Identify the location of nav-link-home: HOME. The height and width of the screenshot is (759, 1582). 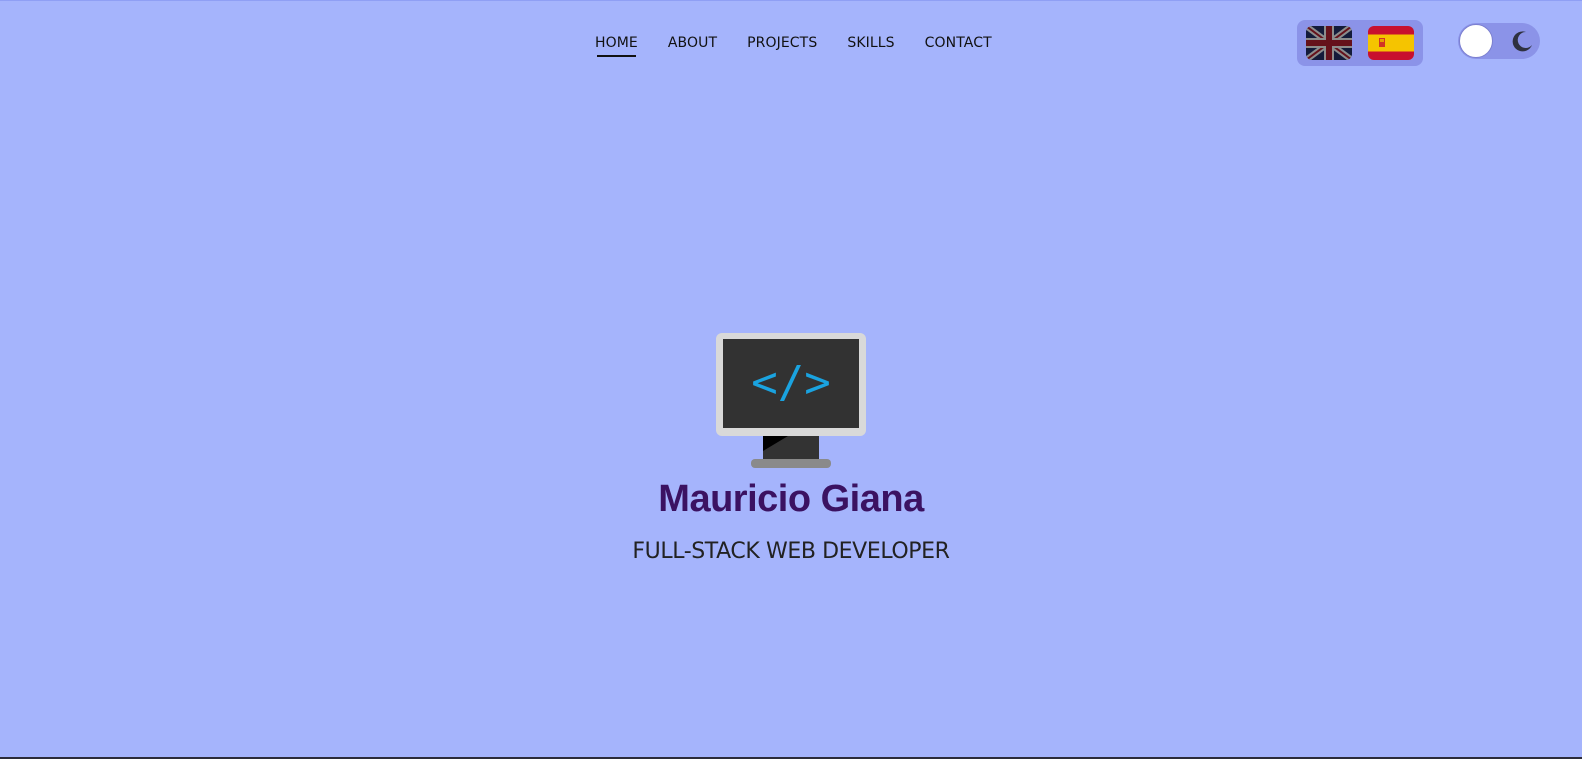
(616, 46).